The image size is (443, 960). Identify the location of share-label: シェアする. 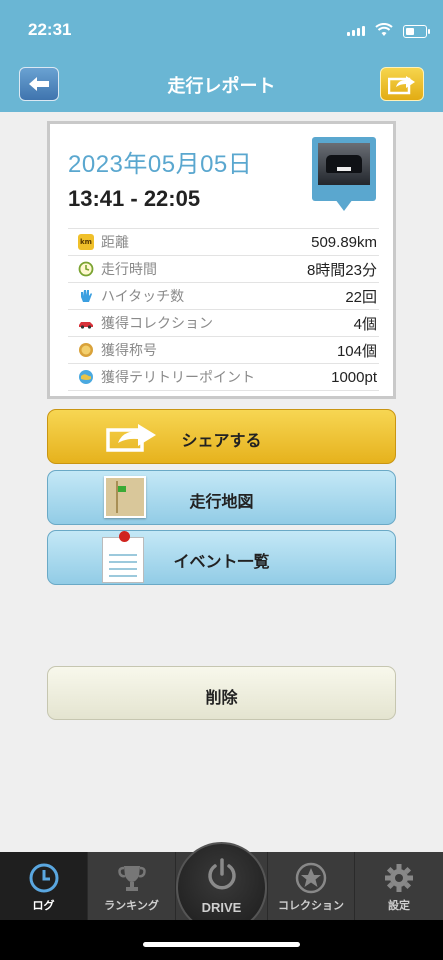
(221, 440).